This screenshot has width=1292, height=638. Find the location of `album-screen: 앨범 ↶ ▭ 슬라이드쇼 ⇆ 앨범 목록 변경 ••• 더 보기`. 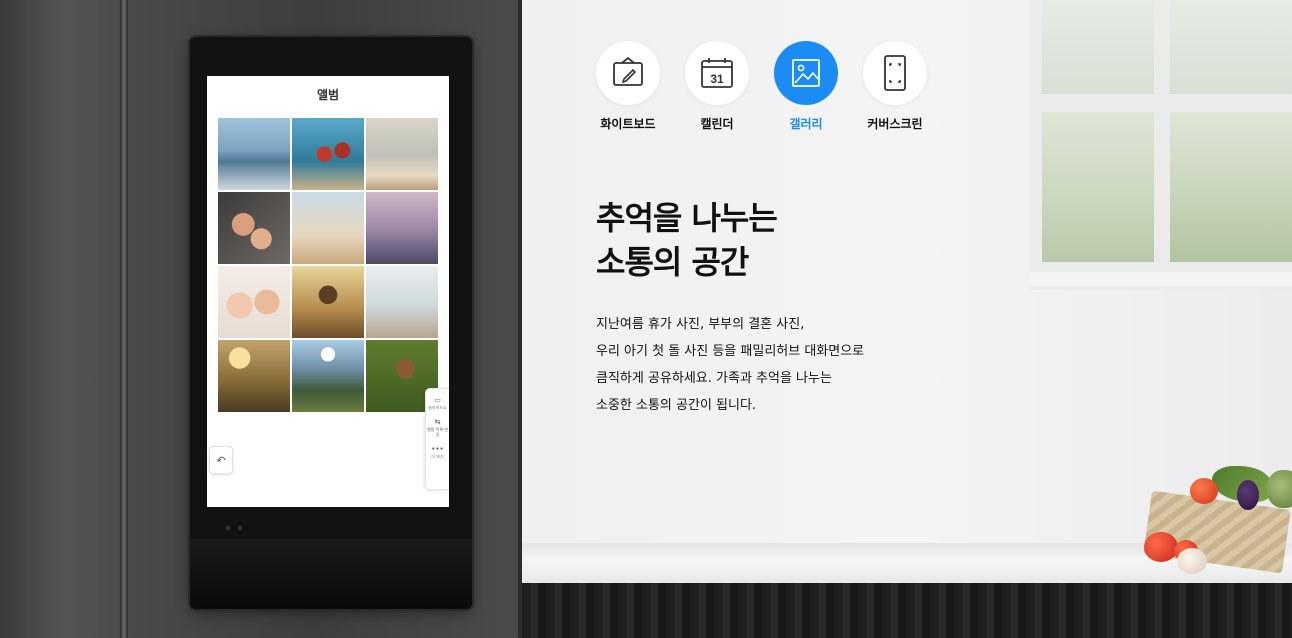

album-screen: 앨범 ↶ ▭ 슬라이드쇼 ⇆ 앨범 목록 변경 ••• 더 보기 is located at coordinates (328, 291).